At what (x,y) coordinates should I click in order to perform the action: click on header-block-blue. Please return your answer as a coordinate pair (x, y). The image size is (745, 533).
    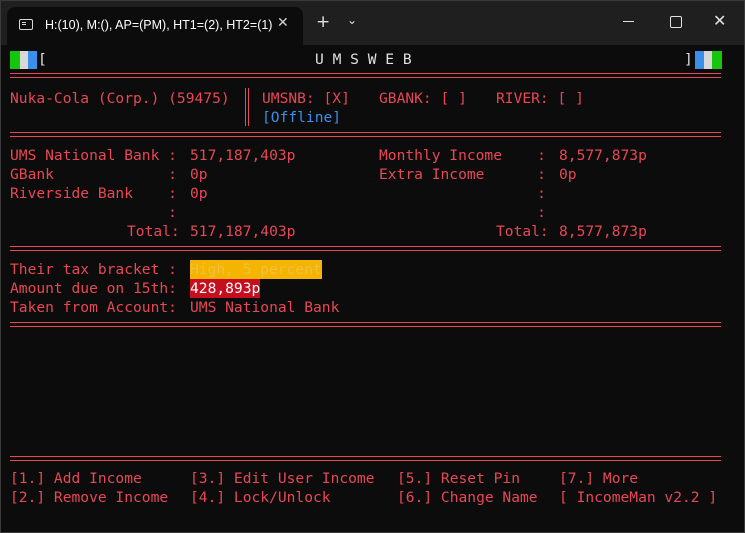
    Looking at the image, I should click on (32, 60).